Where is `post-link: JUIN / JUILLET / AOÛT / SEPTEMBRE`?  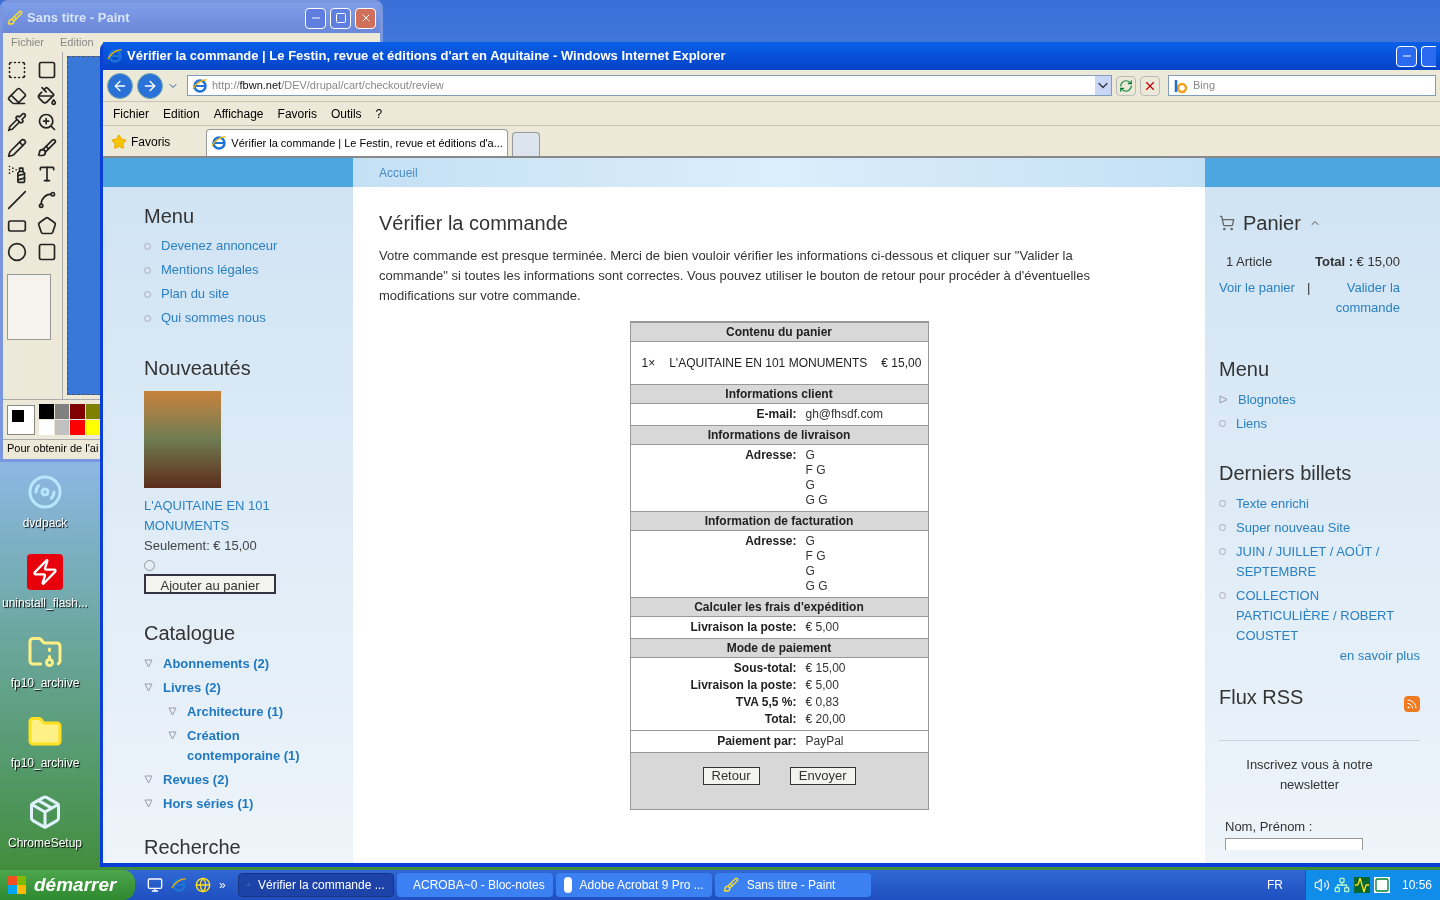
post-link: JUIN / JUILLET / AOÛT / SEPTEMBRE is located at coordinates (1318, 561).